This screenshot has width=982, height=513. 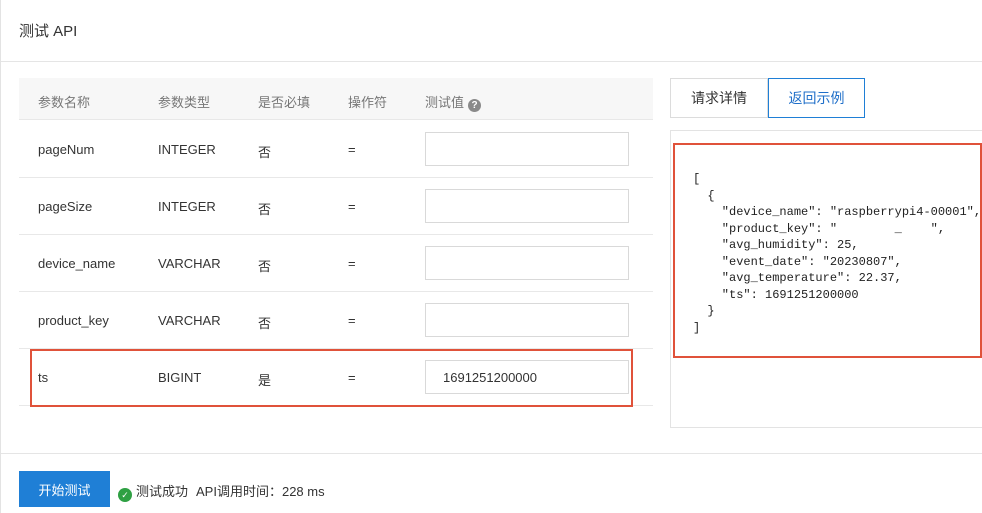 I want to click on response-tabs: 请求详情 返回示例, so click(x=826, y=98).